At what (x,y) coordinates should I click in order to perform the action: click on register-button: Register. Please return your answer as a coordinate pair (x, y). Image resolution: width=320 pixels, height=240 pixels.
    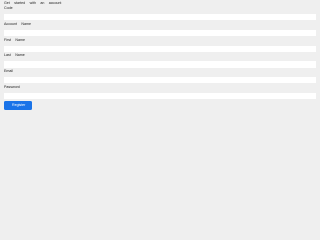
    Looking at the image, I should click on (18, 105).